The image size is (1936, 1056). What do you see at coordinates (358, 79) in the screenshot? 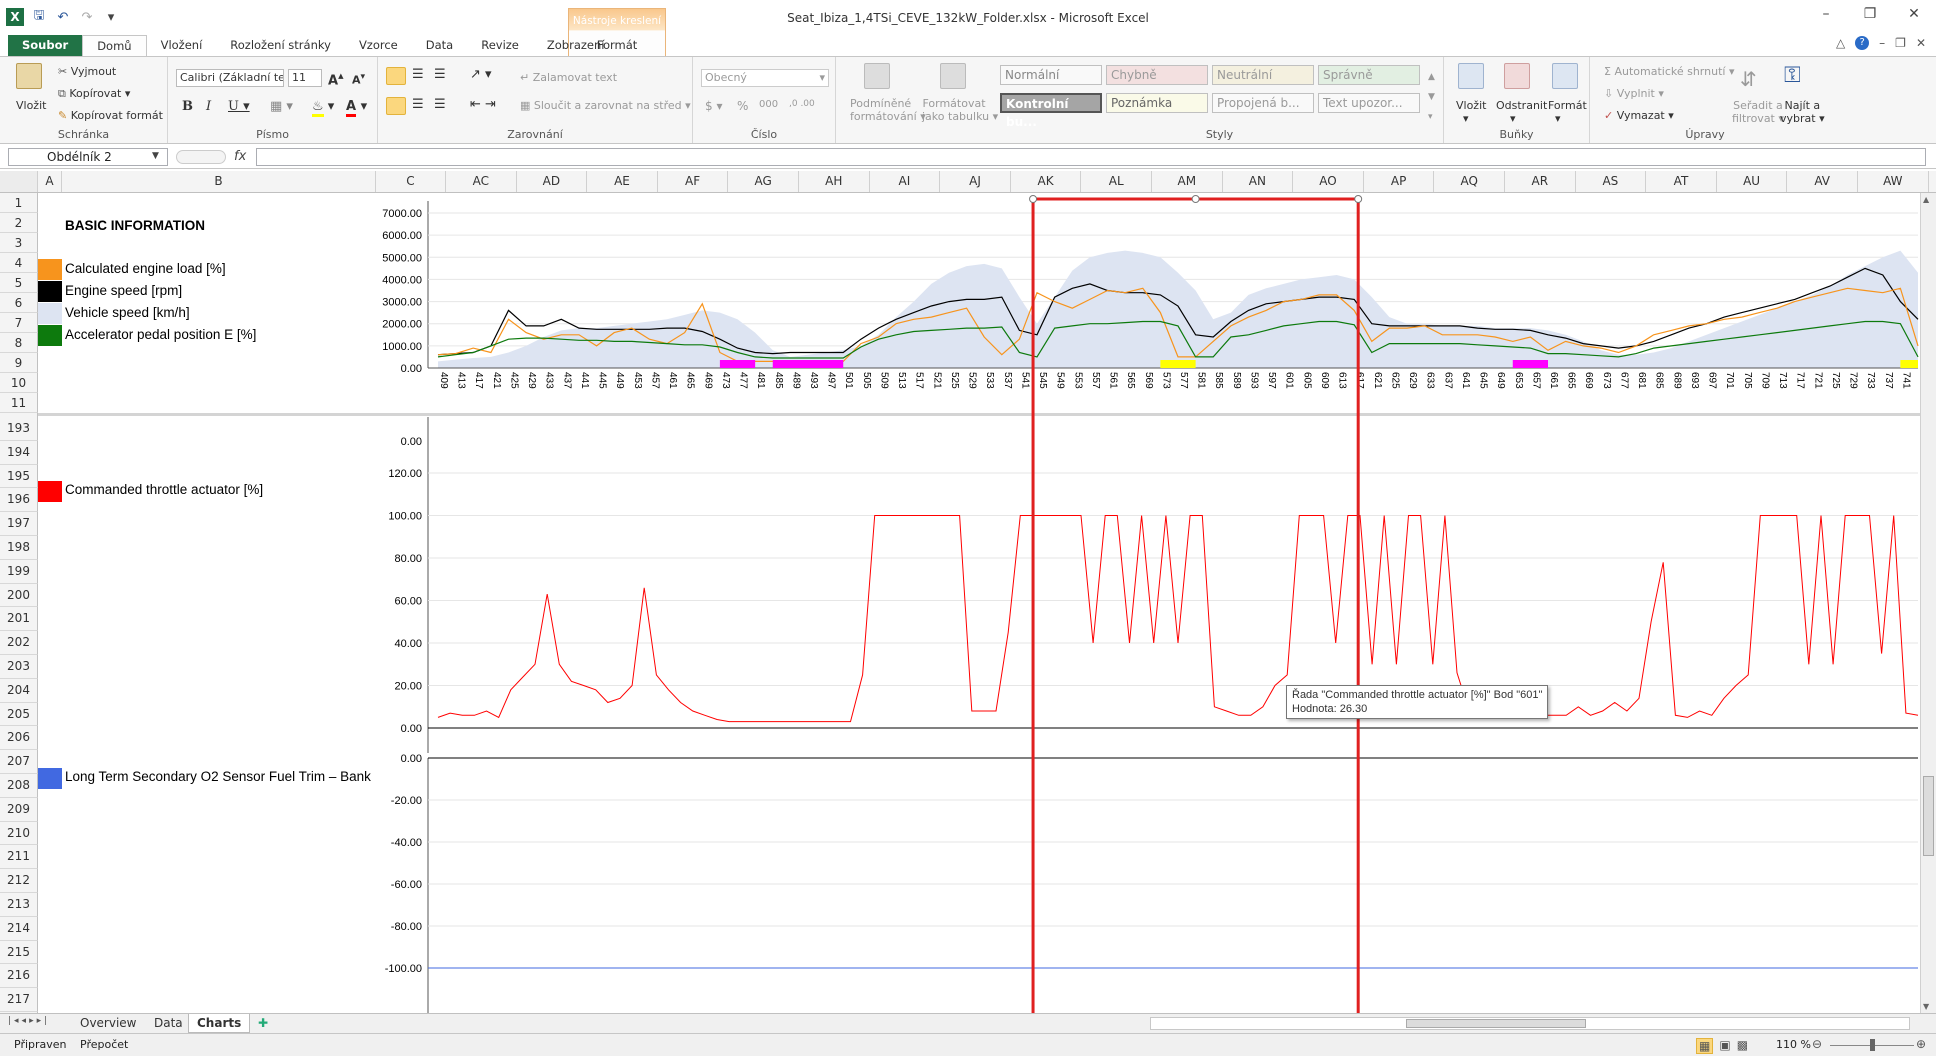
I see `shrink-font-icon: A▾` at bounding box center [358, 79].